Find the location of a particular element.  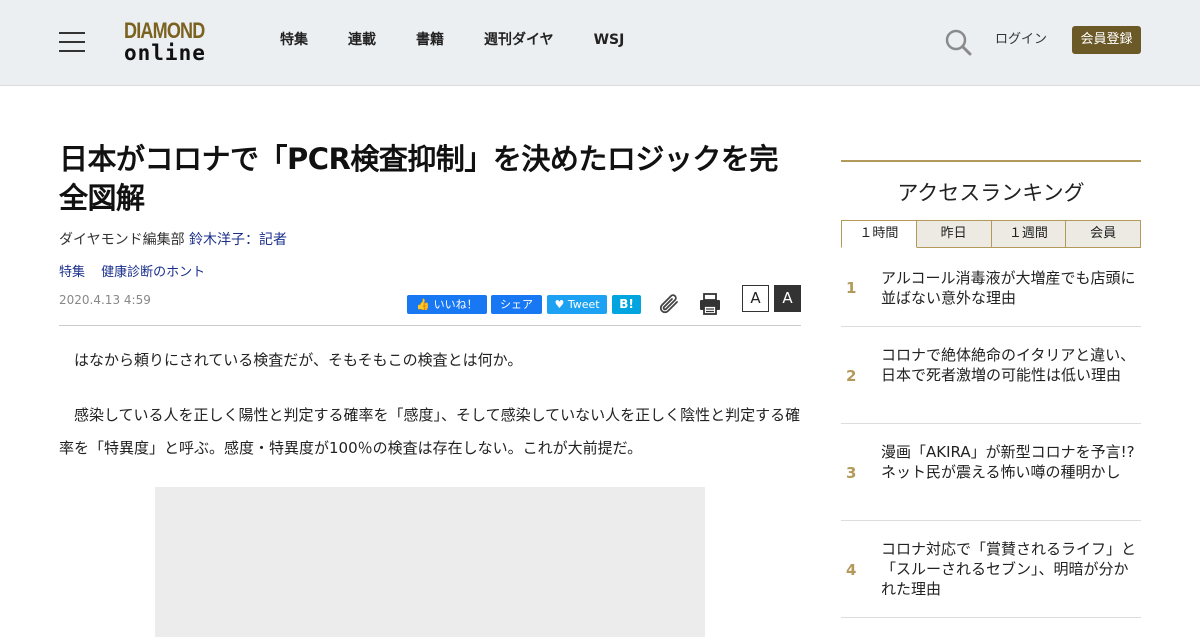

tag-link: 特集 is located at coordinates (72, 272).